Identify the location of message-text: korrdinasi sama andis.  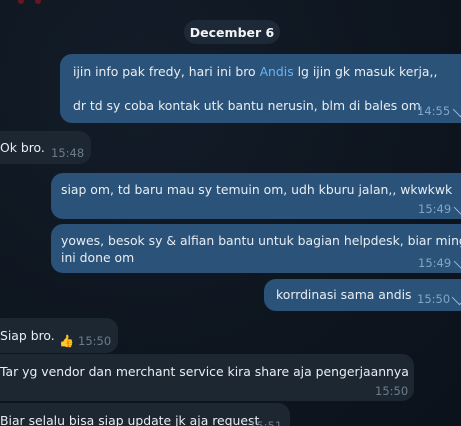
(344, 294).